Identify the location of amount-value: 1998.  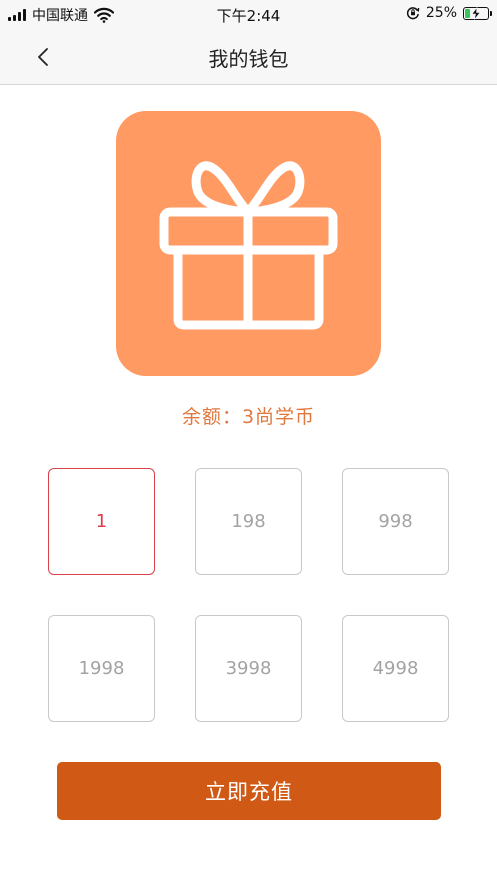
(101, 668).